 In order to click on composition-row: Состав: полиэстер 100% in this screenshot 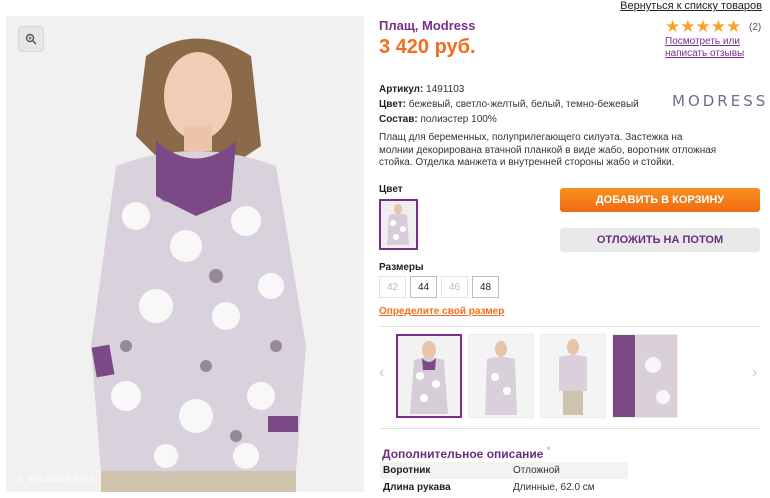, I will do `click(509, 119)`.